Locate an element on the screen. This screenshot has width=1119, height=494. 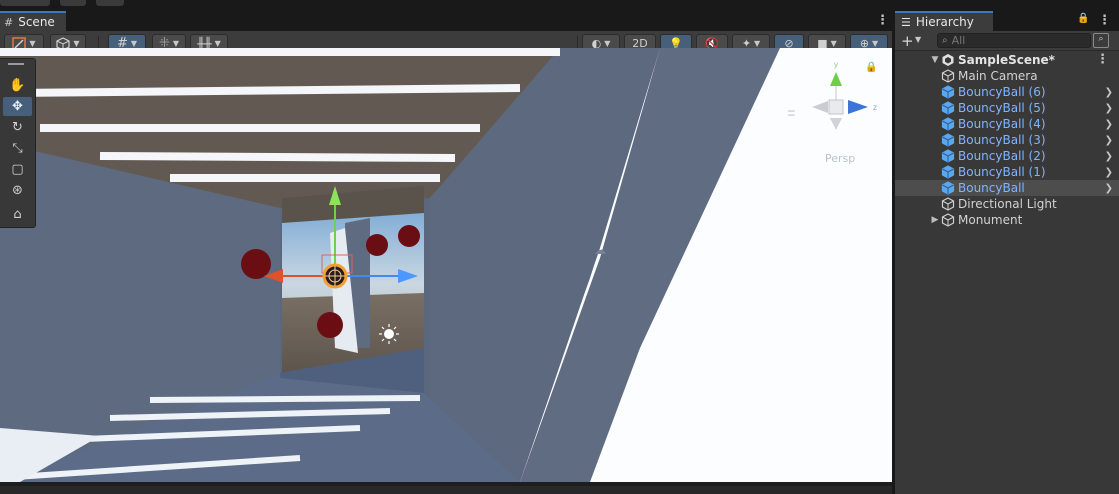
hierarchy-item: BouncyBall (2) ❯ is located at coordinates (1007, 156).